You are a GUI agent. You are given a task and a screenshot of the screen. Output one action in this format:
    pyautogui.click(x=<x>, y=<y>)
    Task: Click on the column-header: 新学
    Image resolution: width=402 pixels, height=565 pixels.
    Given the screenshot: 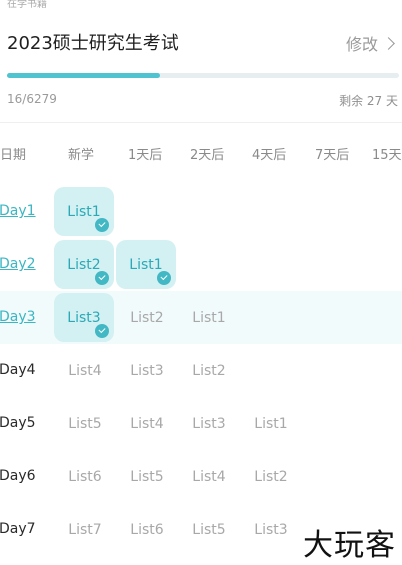 What is the action you would take?
    pyautogui.click(x=81, y=155)
    